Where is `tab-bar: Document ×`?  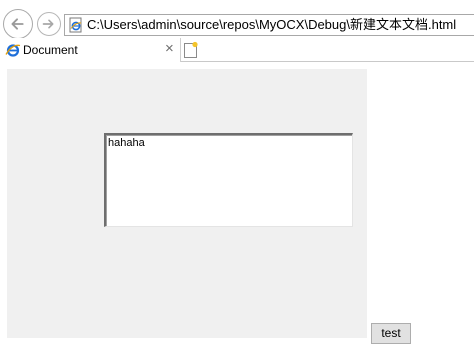
tab-bar: Document × is located at coordinates (237, 50).